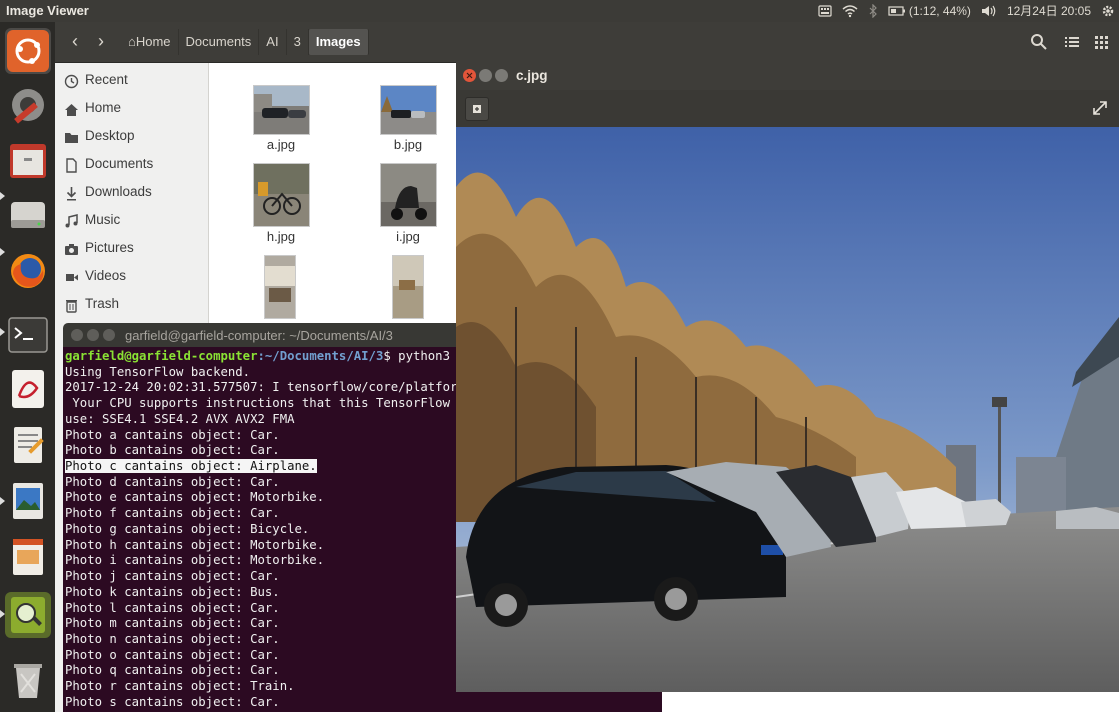  Describe the element at coordinates (172, 450) in the screenshot. I see `terminal-line-text: Photo b cantains object: Car.` at that location.